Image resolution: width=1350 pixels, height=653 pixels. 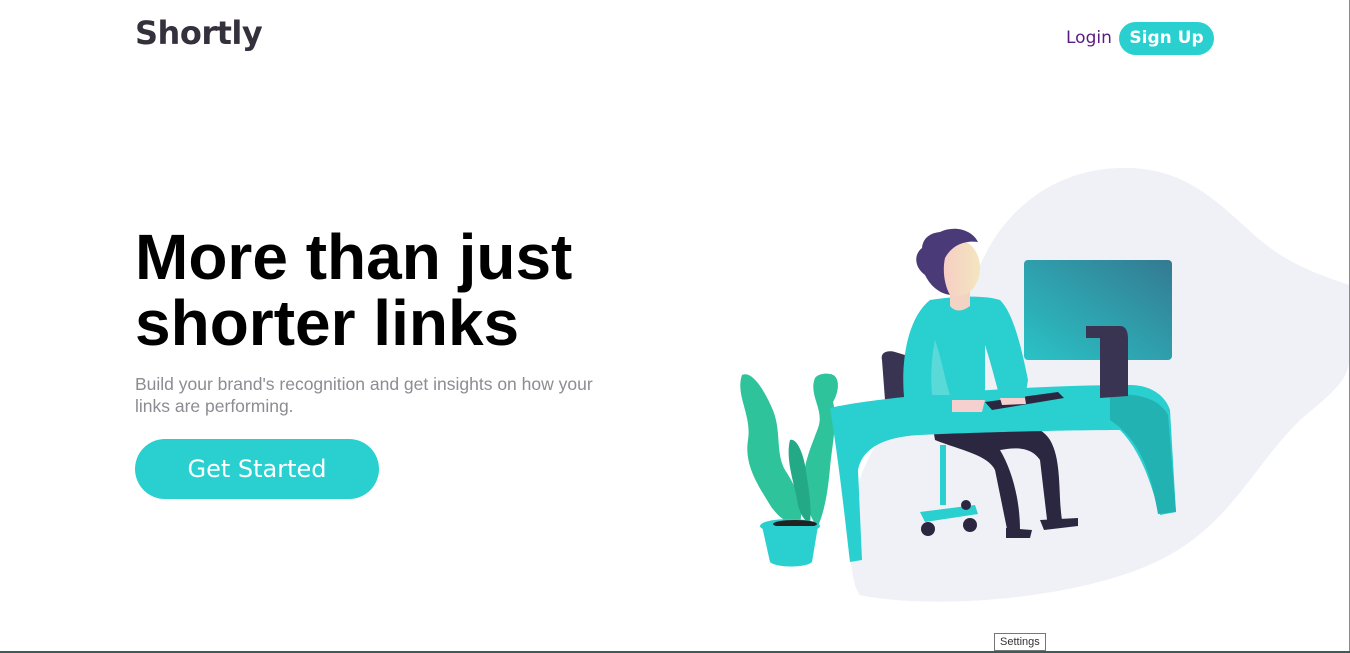 What do you see at coordinates (1020, 642) in the screenshot?
I see `settings-tooltip: Settings` at bounding box center [1020, 642].